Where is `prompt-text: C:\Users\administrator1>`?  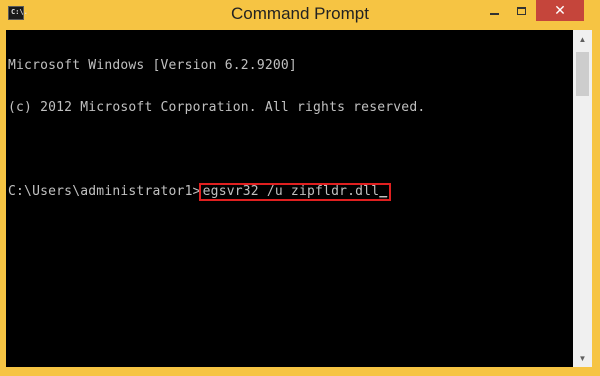 prompt-text: C:\Users\administrator1> is located at coordinates (104, 191).